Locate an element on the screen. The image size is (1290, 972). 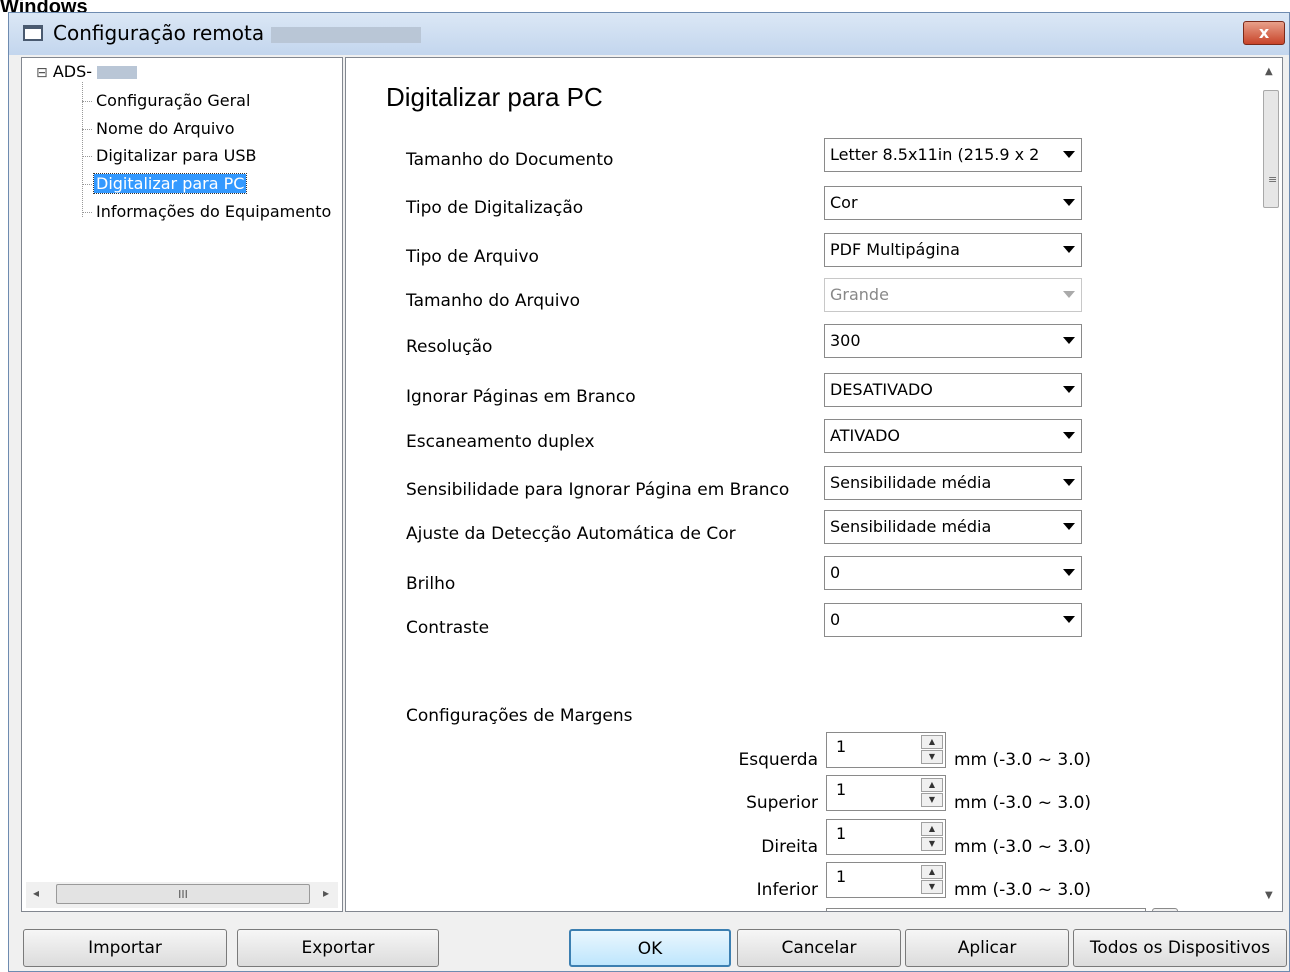
redacted-device-name is located at coordinates (346, 35).